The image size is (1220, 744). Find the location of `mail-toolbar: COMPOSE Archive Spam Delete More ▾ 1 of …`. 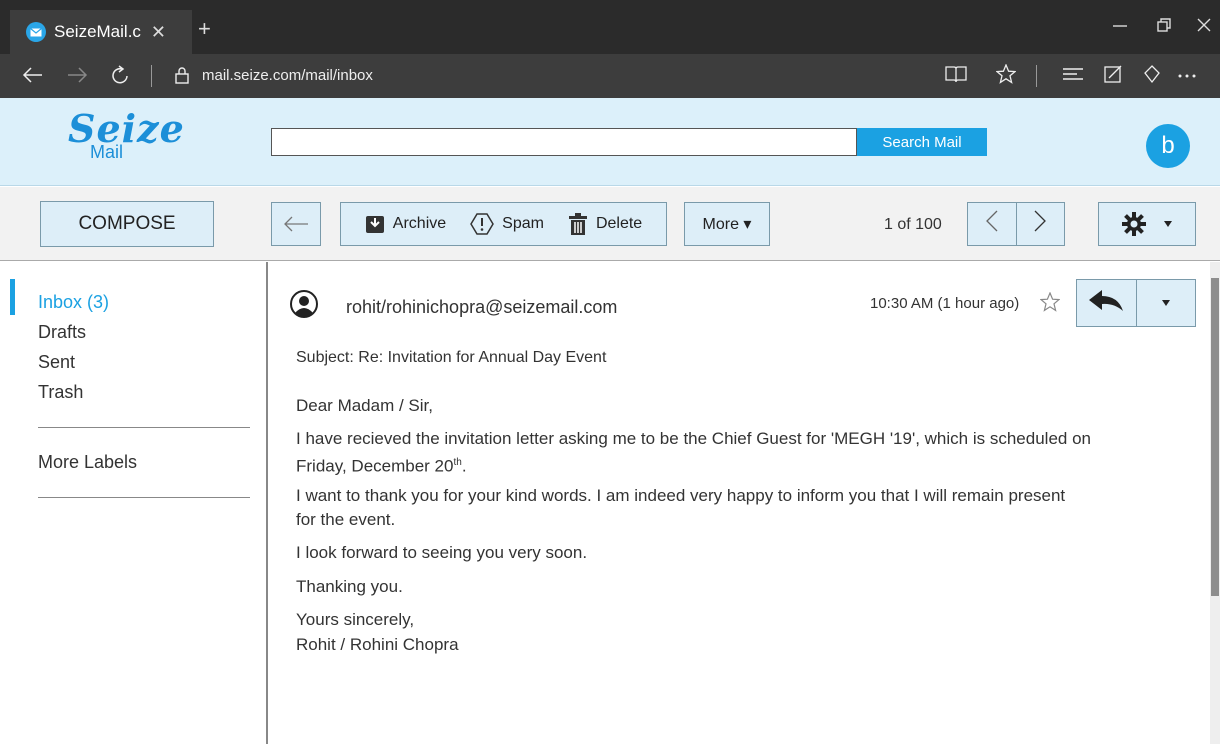

mail-toolbar: COMPOSE Archive Spam Delete More ▾ 1 of … is located at coordinates (610, 224).